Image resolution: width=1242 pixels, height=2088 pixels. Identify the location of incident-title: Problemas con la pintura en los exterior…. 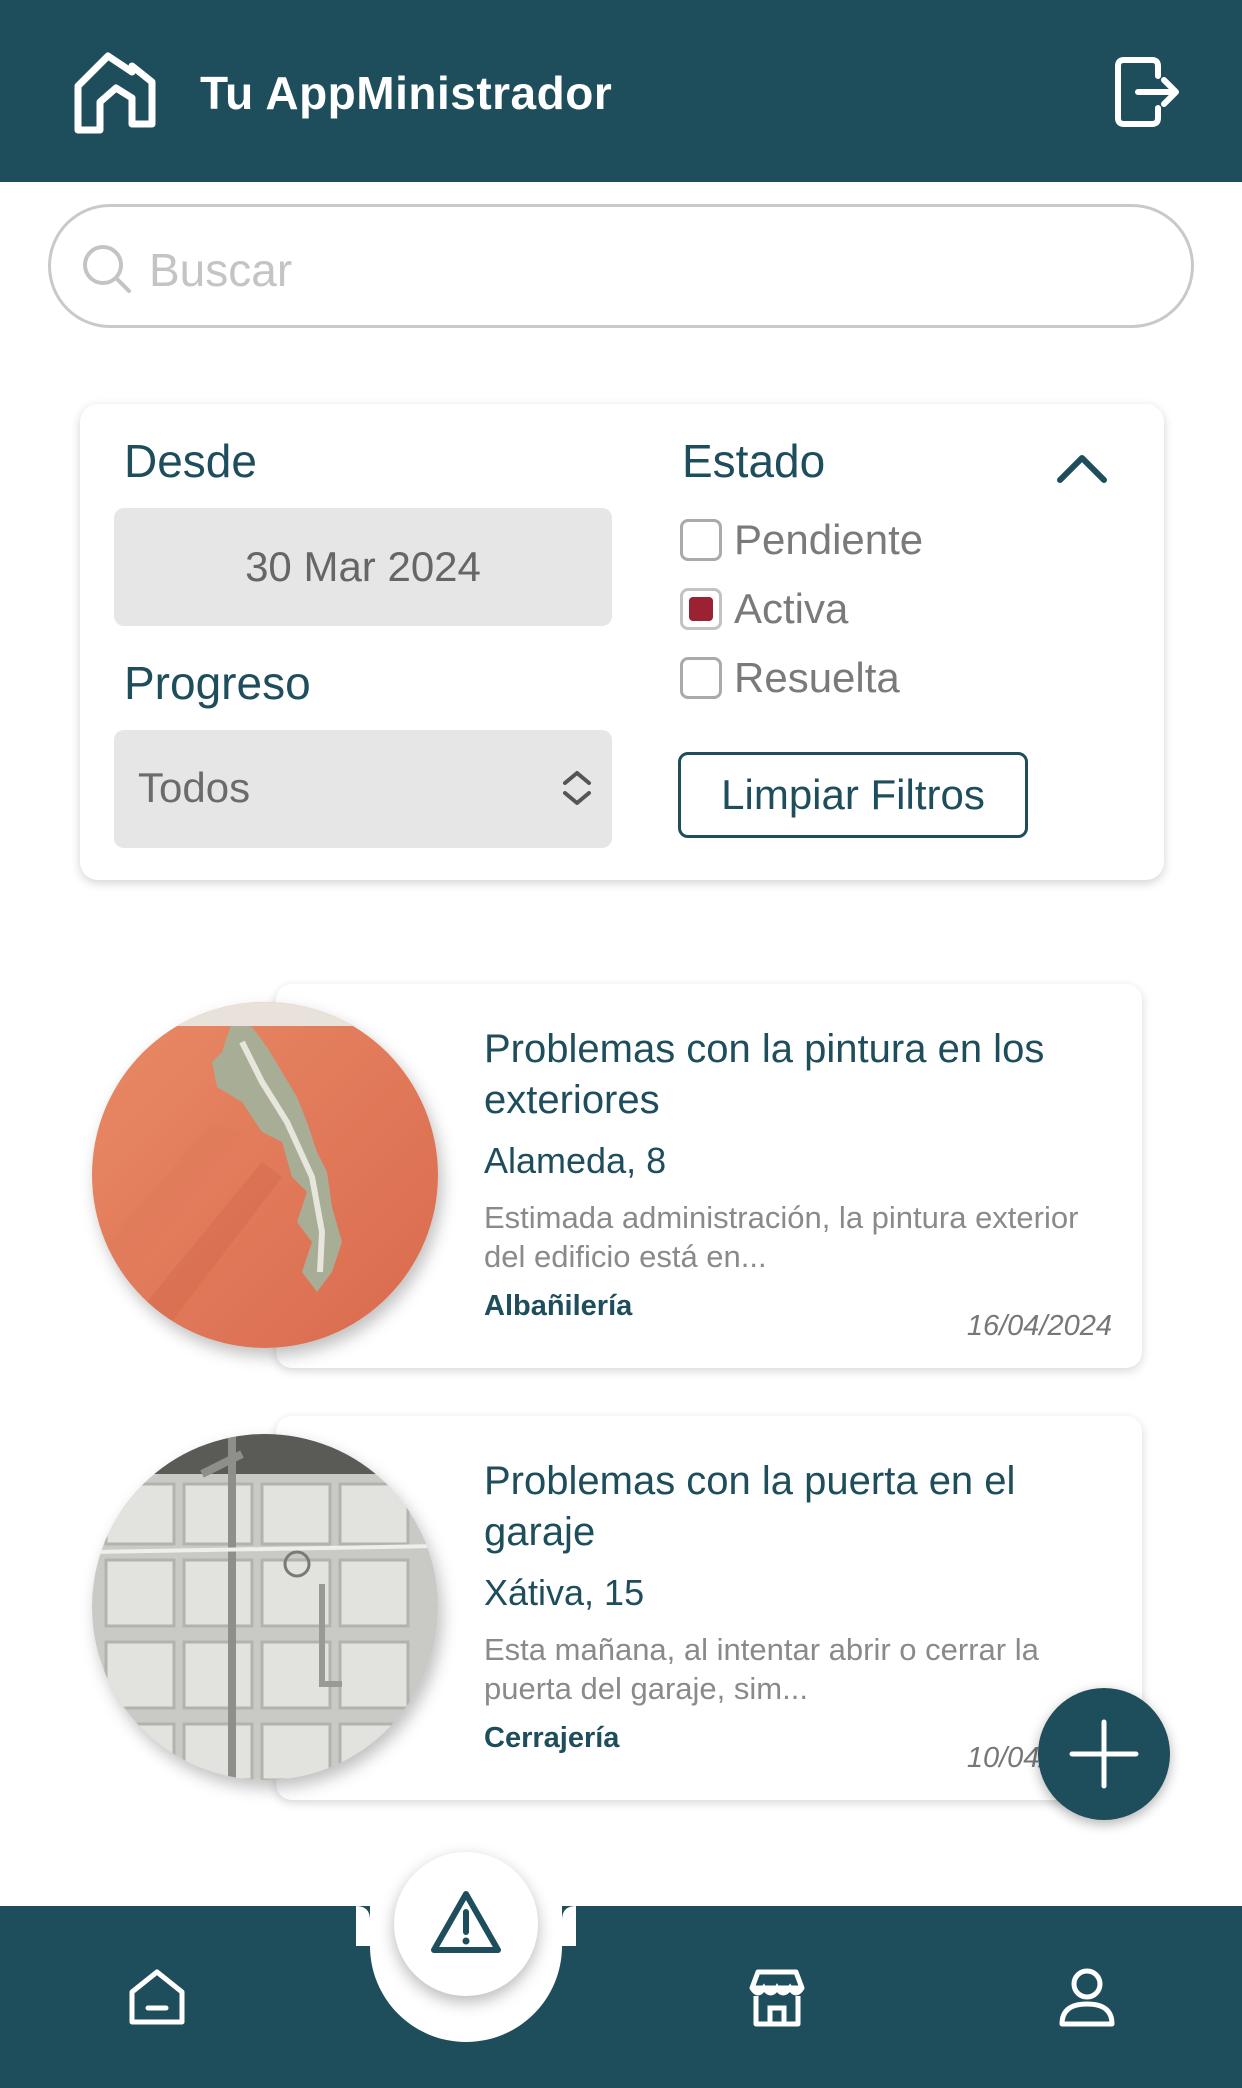
(764, 1074).